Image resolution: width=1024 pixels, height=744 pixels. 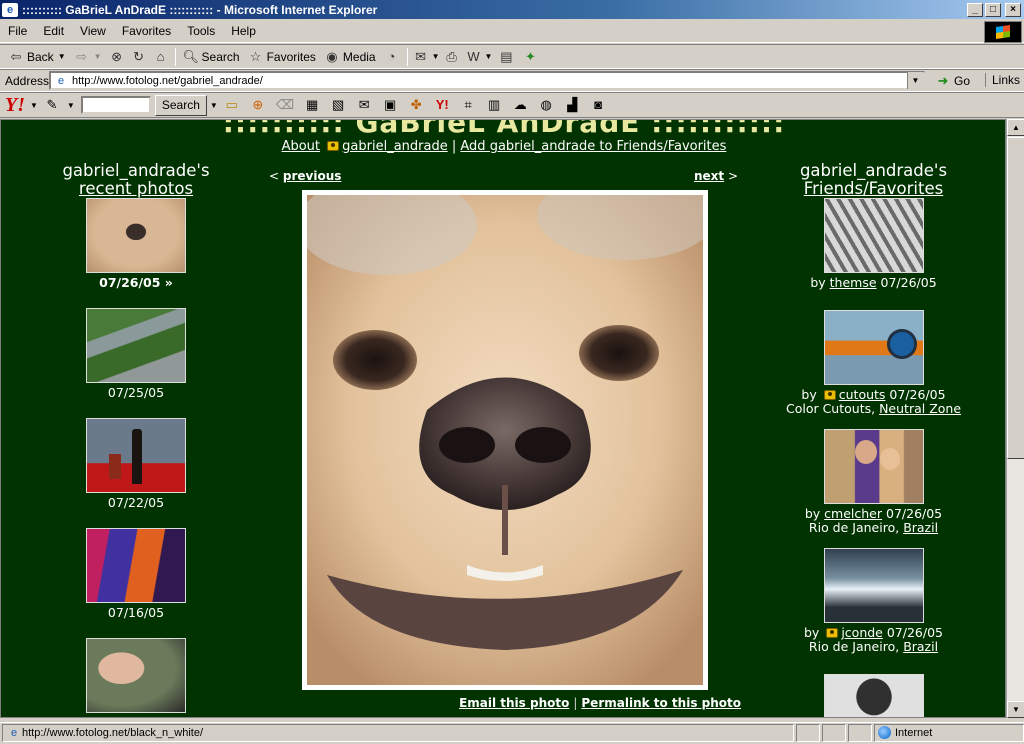 I want to click on edit-dropdown-icon: ▼, so click(x=489, y=56).